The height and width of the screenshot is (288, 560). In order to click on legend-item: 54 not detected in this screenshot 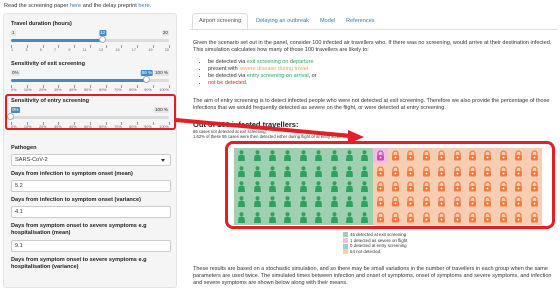, I will do `click(375, 252)`.